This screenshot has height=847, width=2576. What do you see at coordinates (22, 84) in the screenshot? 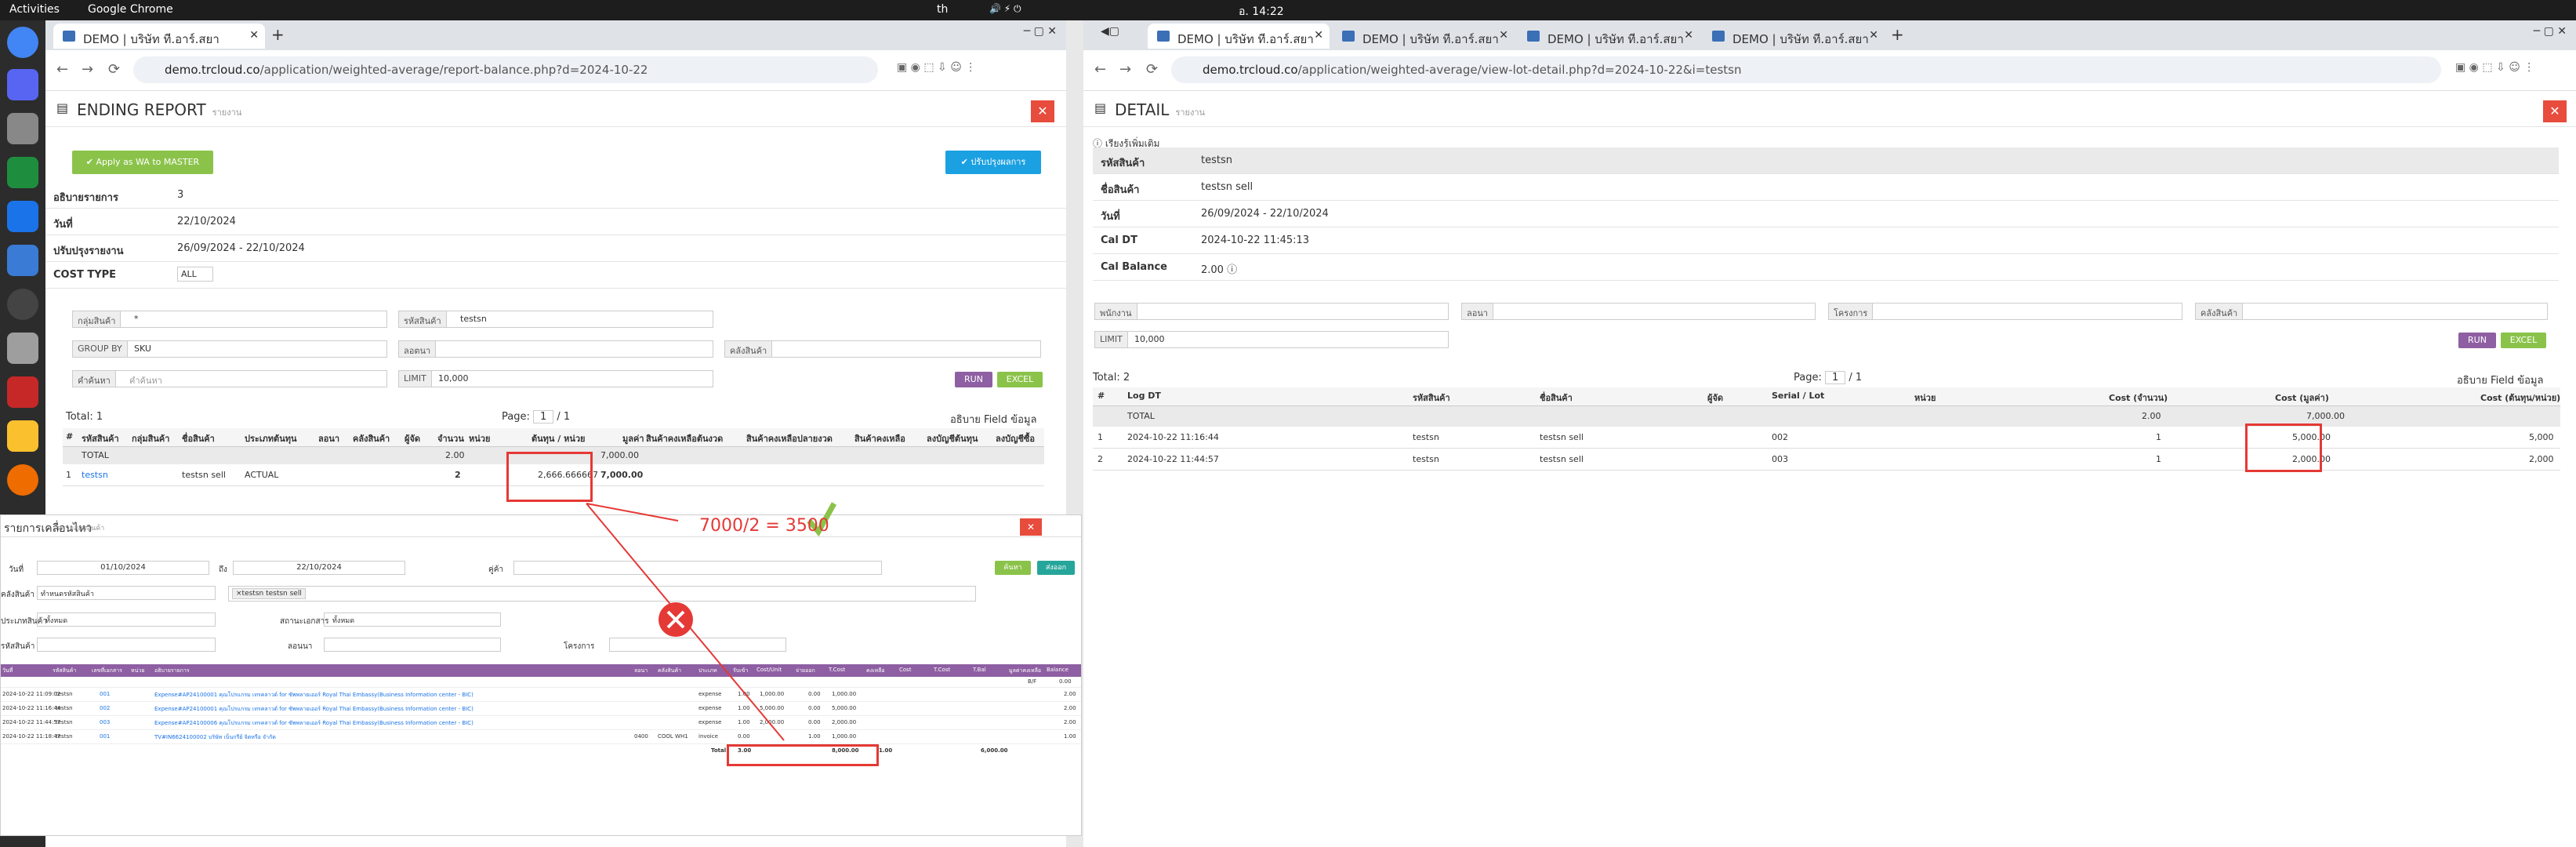
I see `discord-icon` at bounding box center [22, 84].